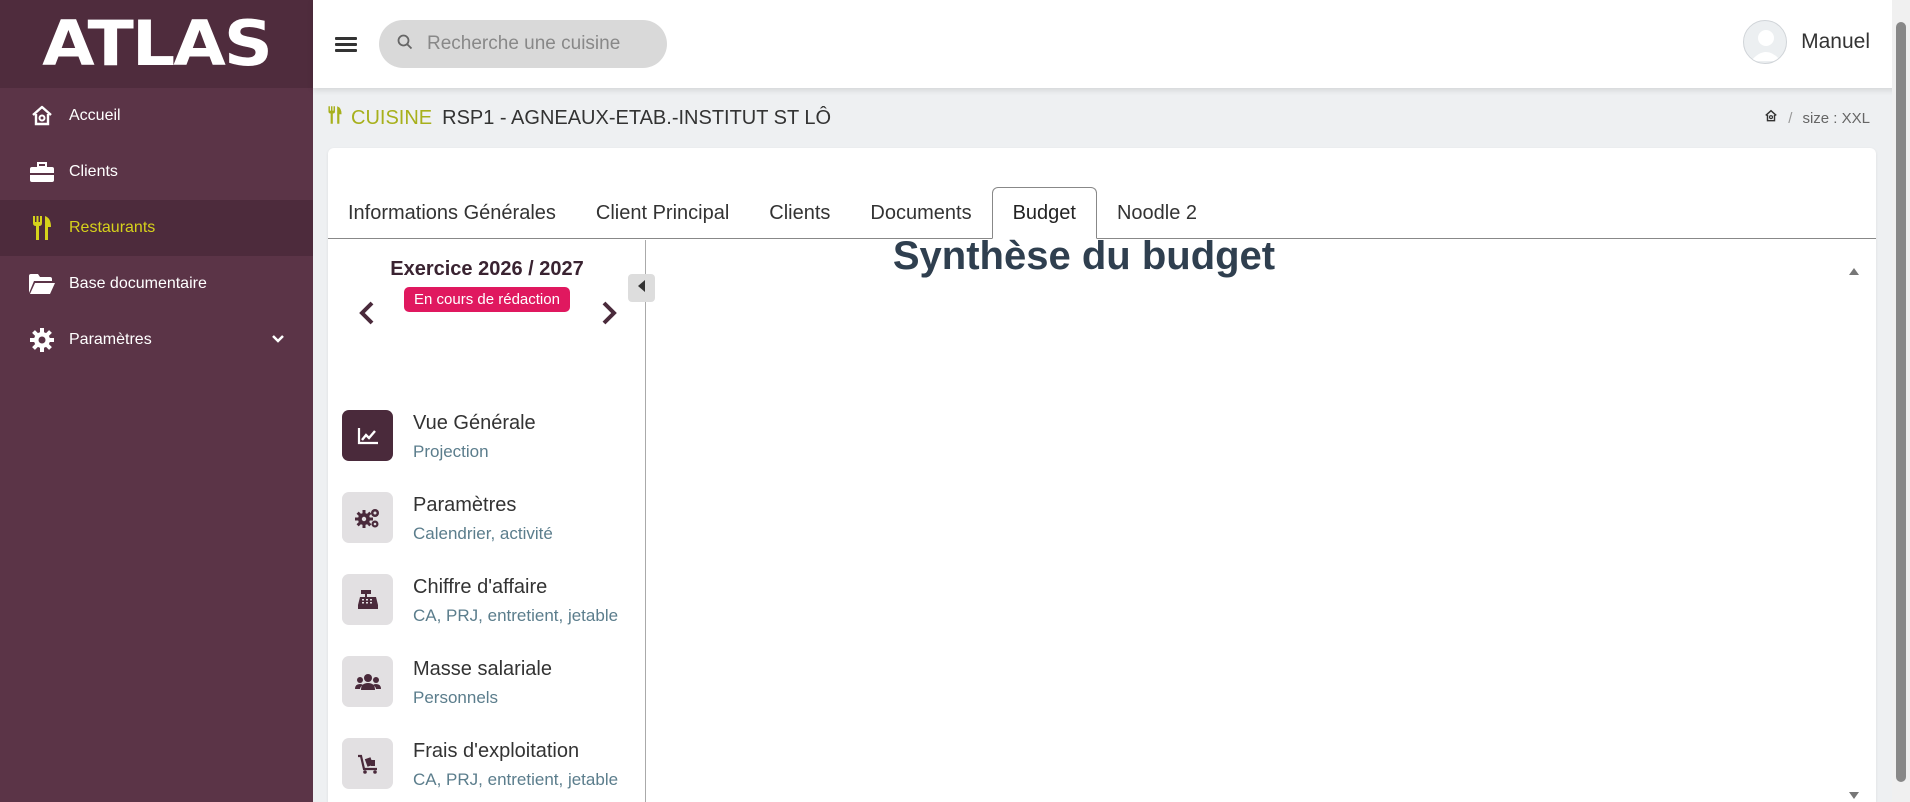 This screenshot has height=802, width=1910. What do you see at coordinates (609, 317) in the screenshot?
I see `next-exercise-button` at bounding box center [609, 317].